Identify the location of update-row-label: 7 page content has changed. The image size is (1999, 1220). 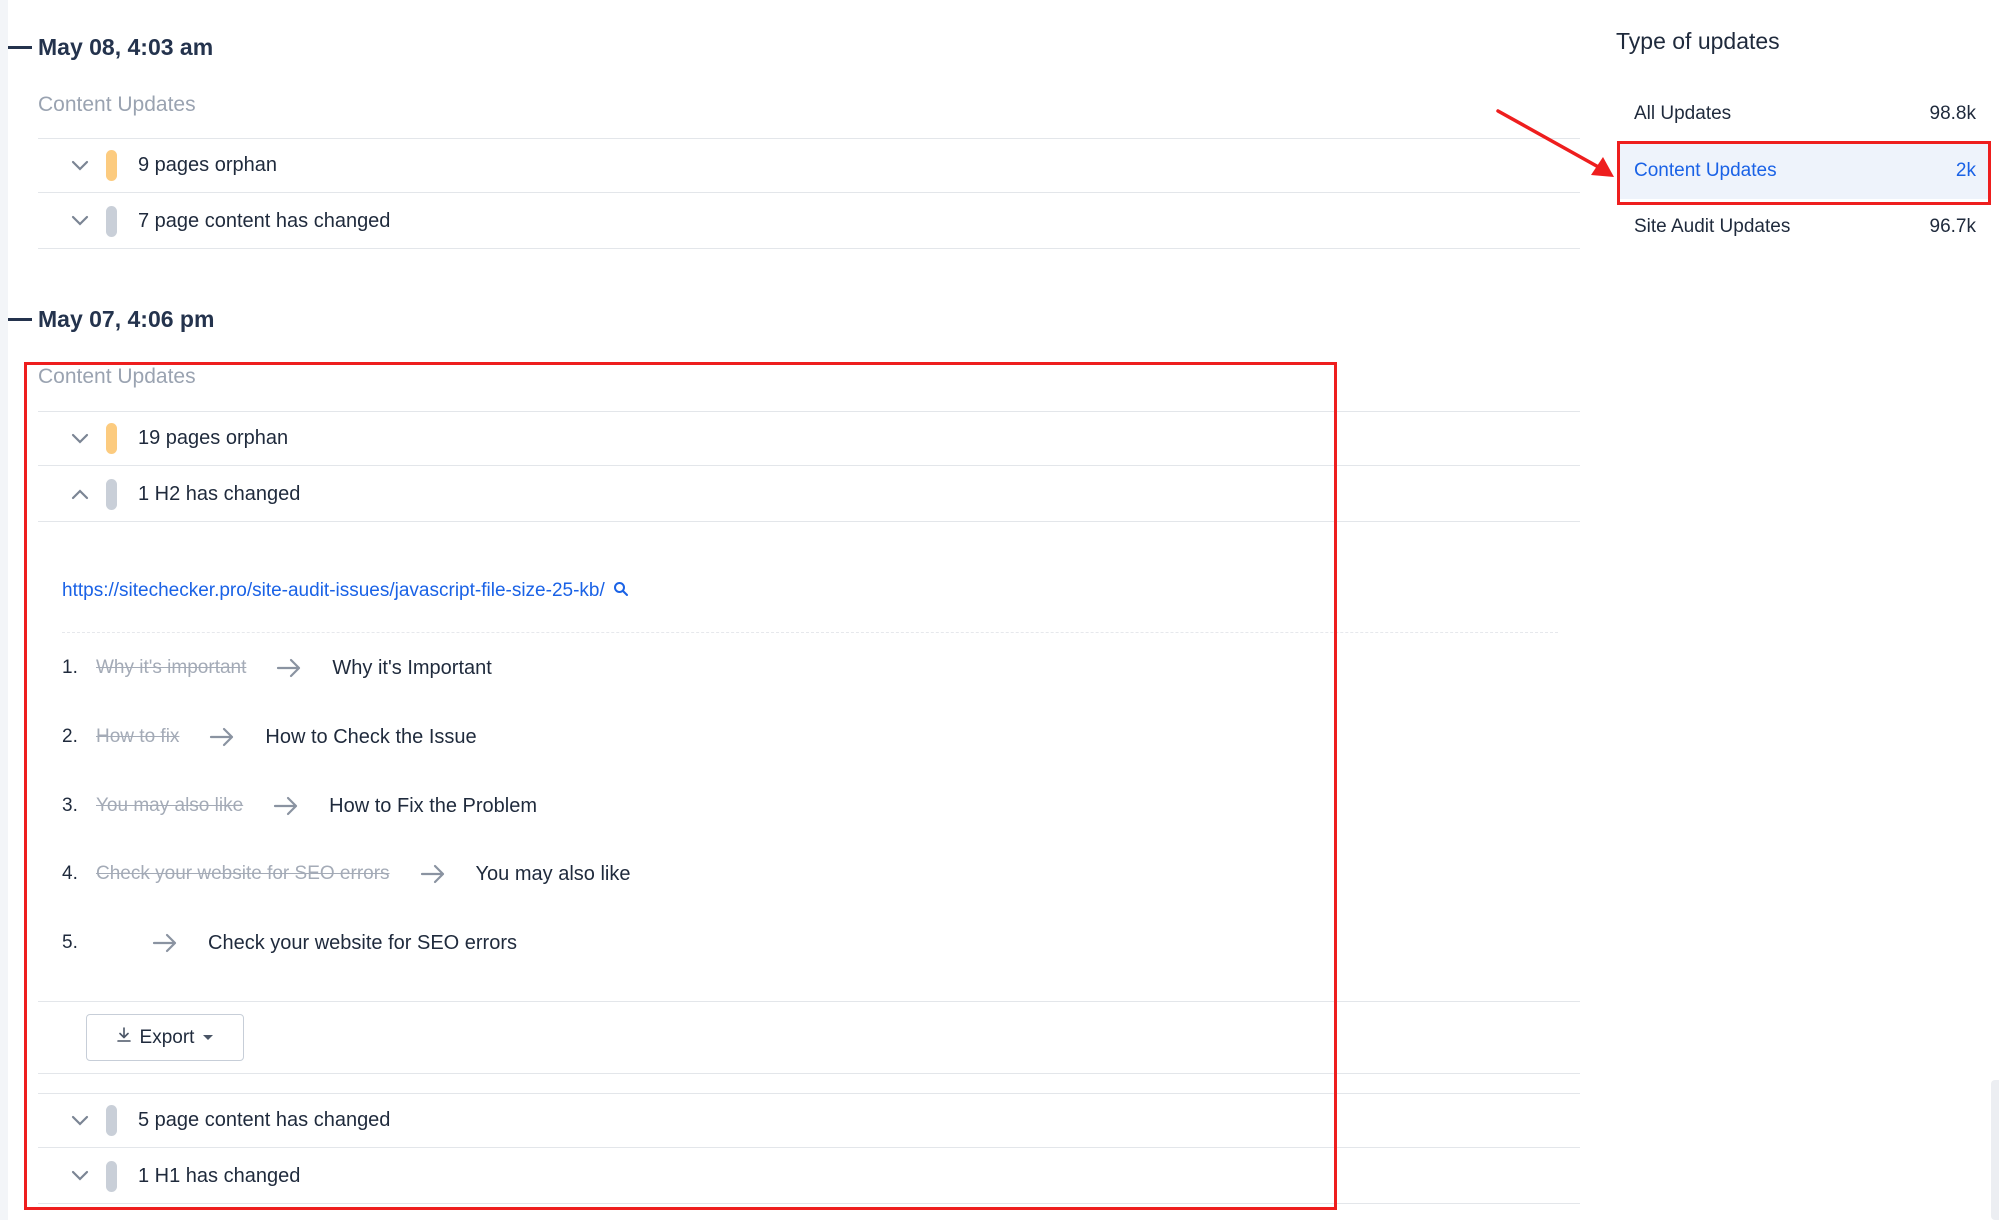
(264, 220).